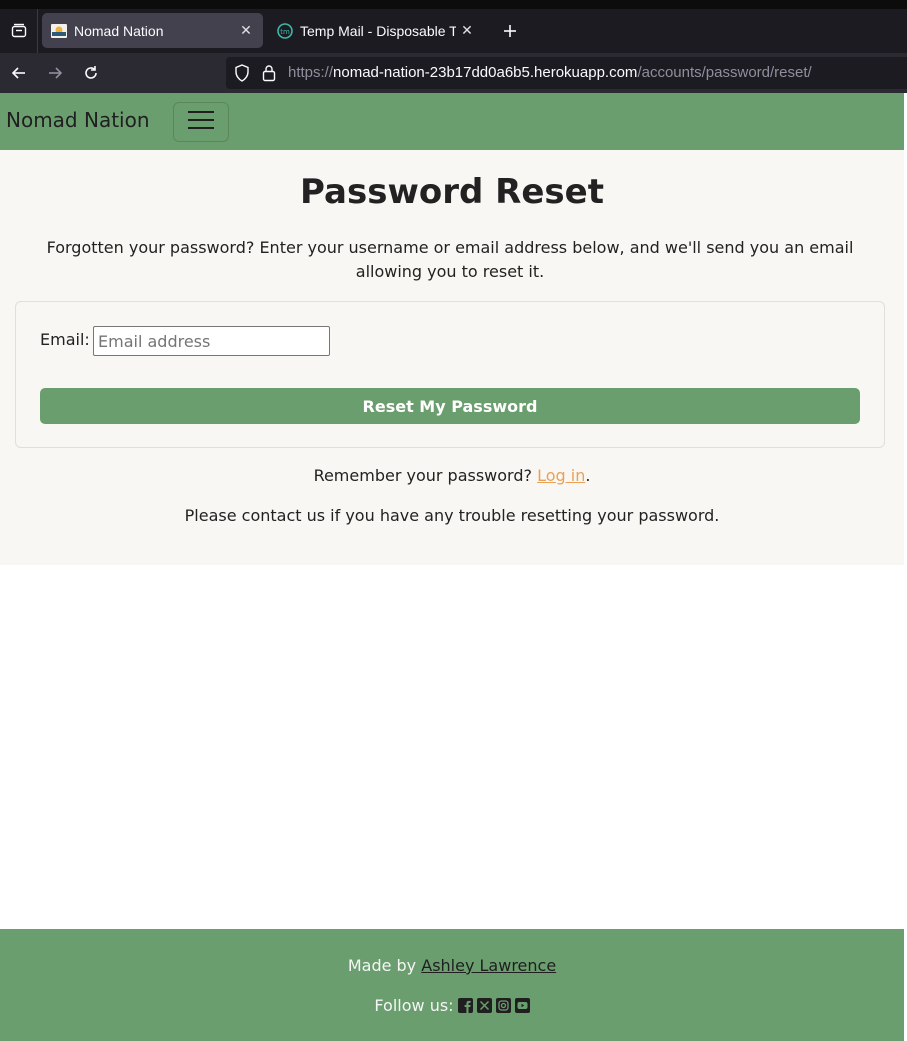 This screenshot has width=907, height=1041. What do you see at coordinates (450, 374) in the screenshot?
I see `password-reset-form: Email: Reset My Password` at bounding box center [450, 374].